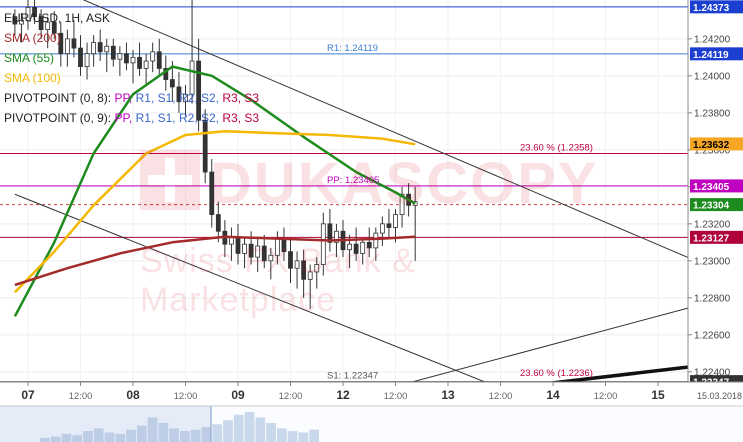  What do you see at coordinates (712, 113) in the screenshot?
I see `y-tick-label: 1.23800` at bounding box center [712, 113].